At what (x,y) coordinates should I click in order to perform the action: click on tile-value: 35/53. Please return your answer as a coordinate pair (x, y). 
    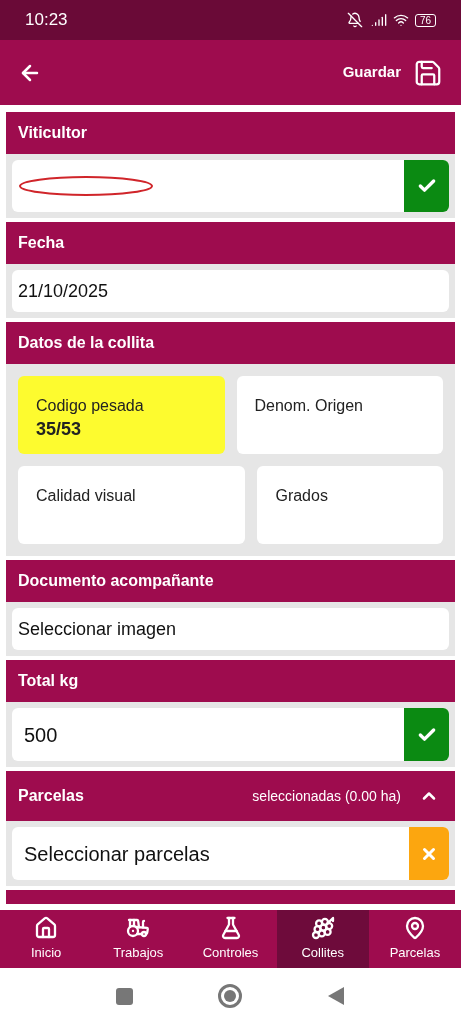
    Looking at the image, I should click on (59, 429).